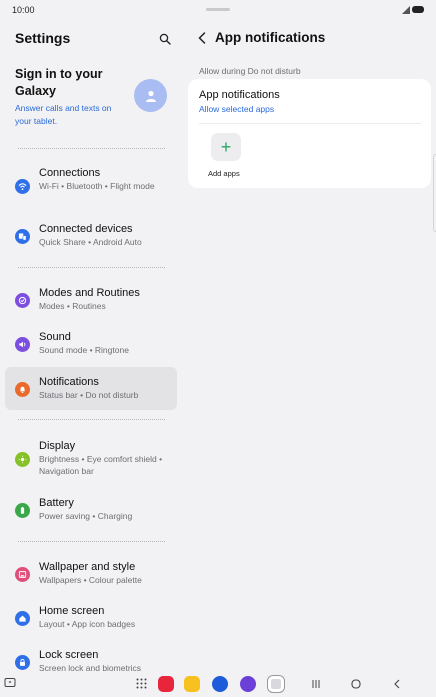 The image size is (436, 697). Describe the element at coordinates (237, 109) in the screenshot. I see `app-notifications-value: Allow selected apps` at that location.